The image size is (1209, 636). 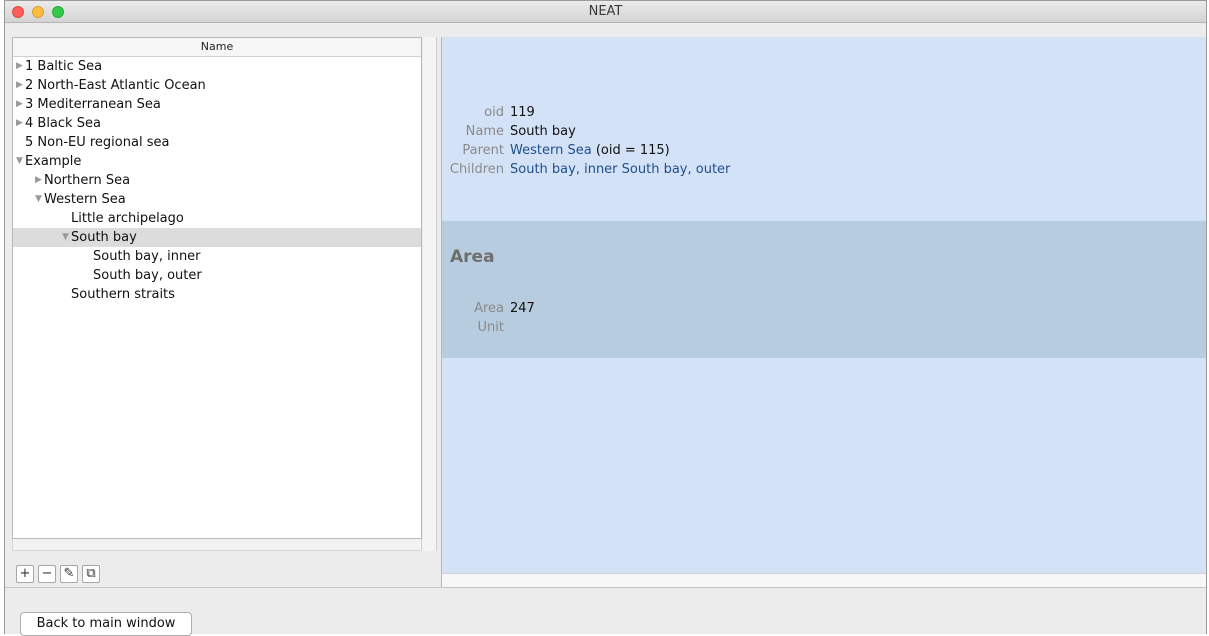 What do you see at coordinates (476, 169) in the screenshot?
I see `children-label: Children` at bounding box center [476, 169].